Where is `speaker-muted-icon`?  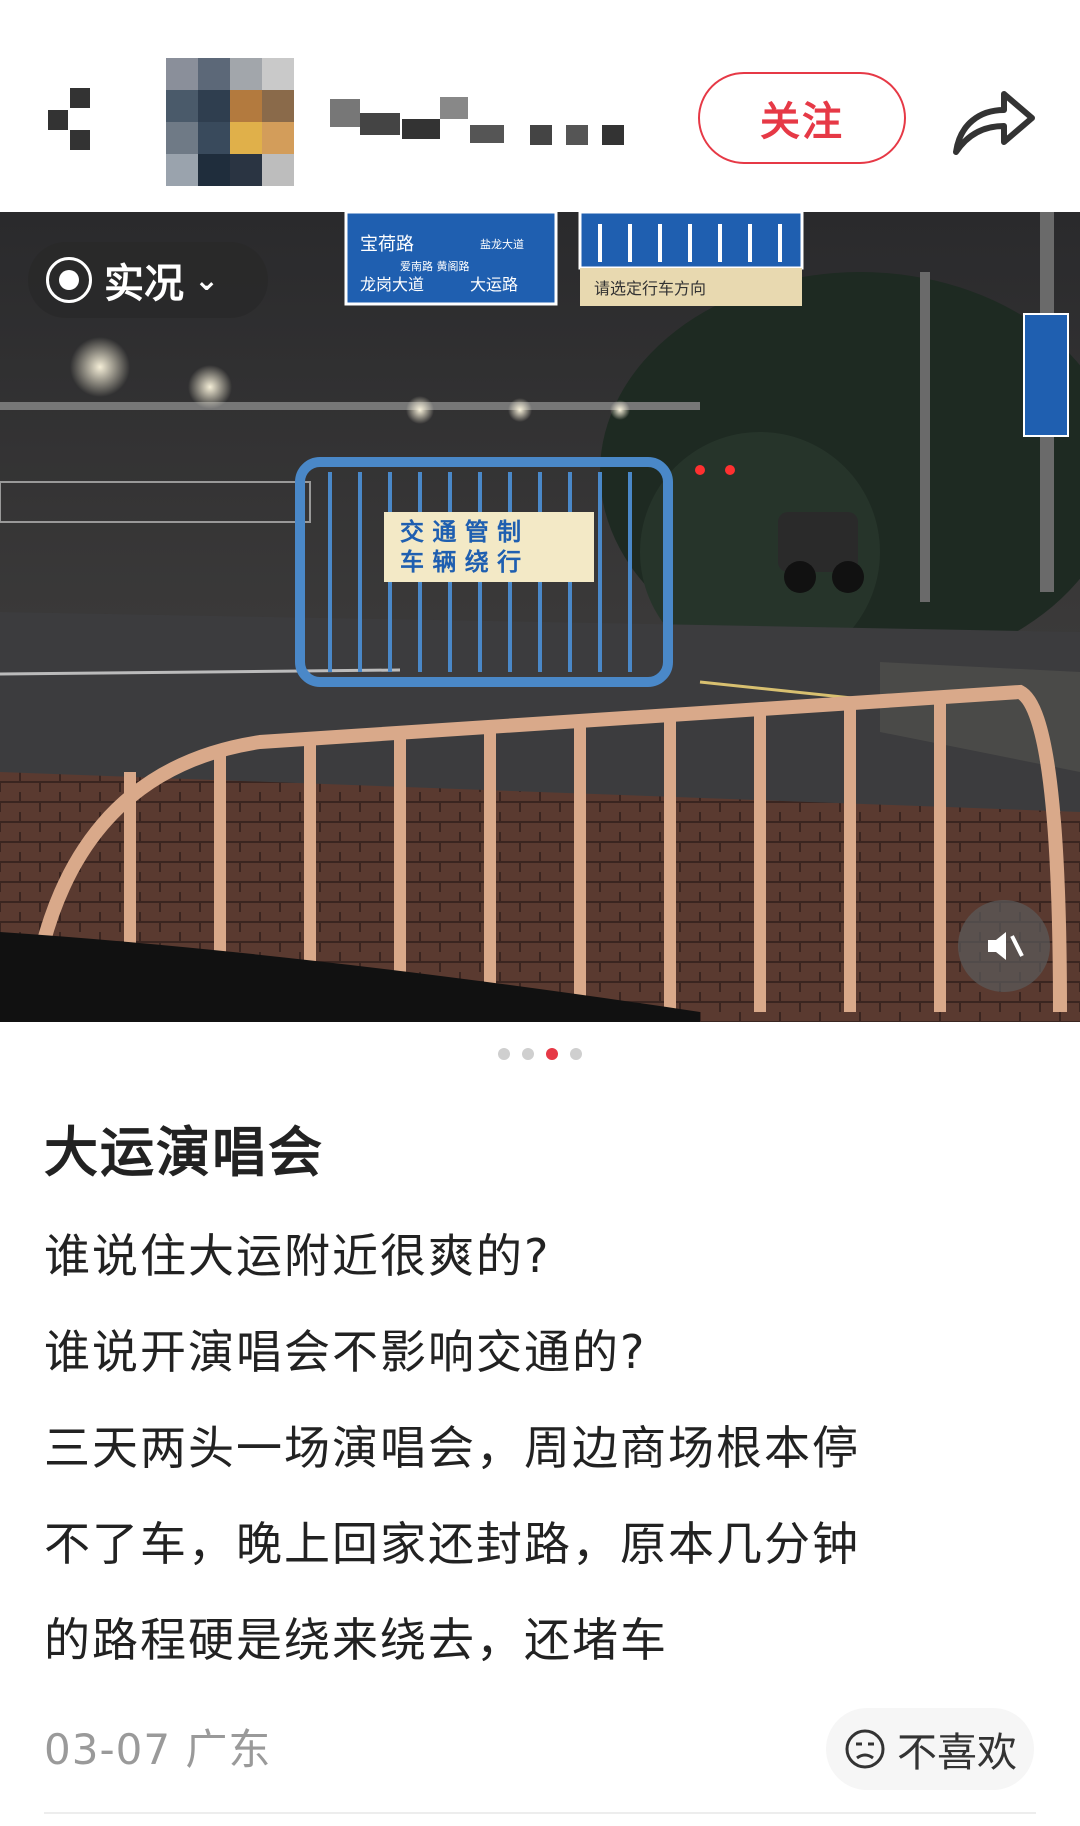 speaker-muted-icon is located at coordinates (1006, 946).